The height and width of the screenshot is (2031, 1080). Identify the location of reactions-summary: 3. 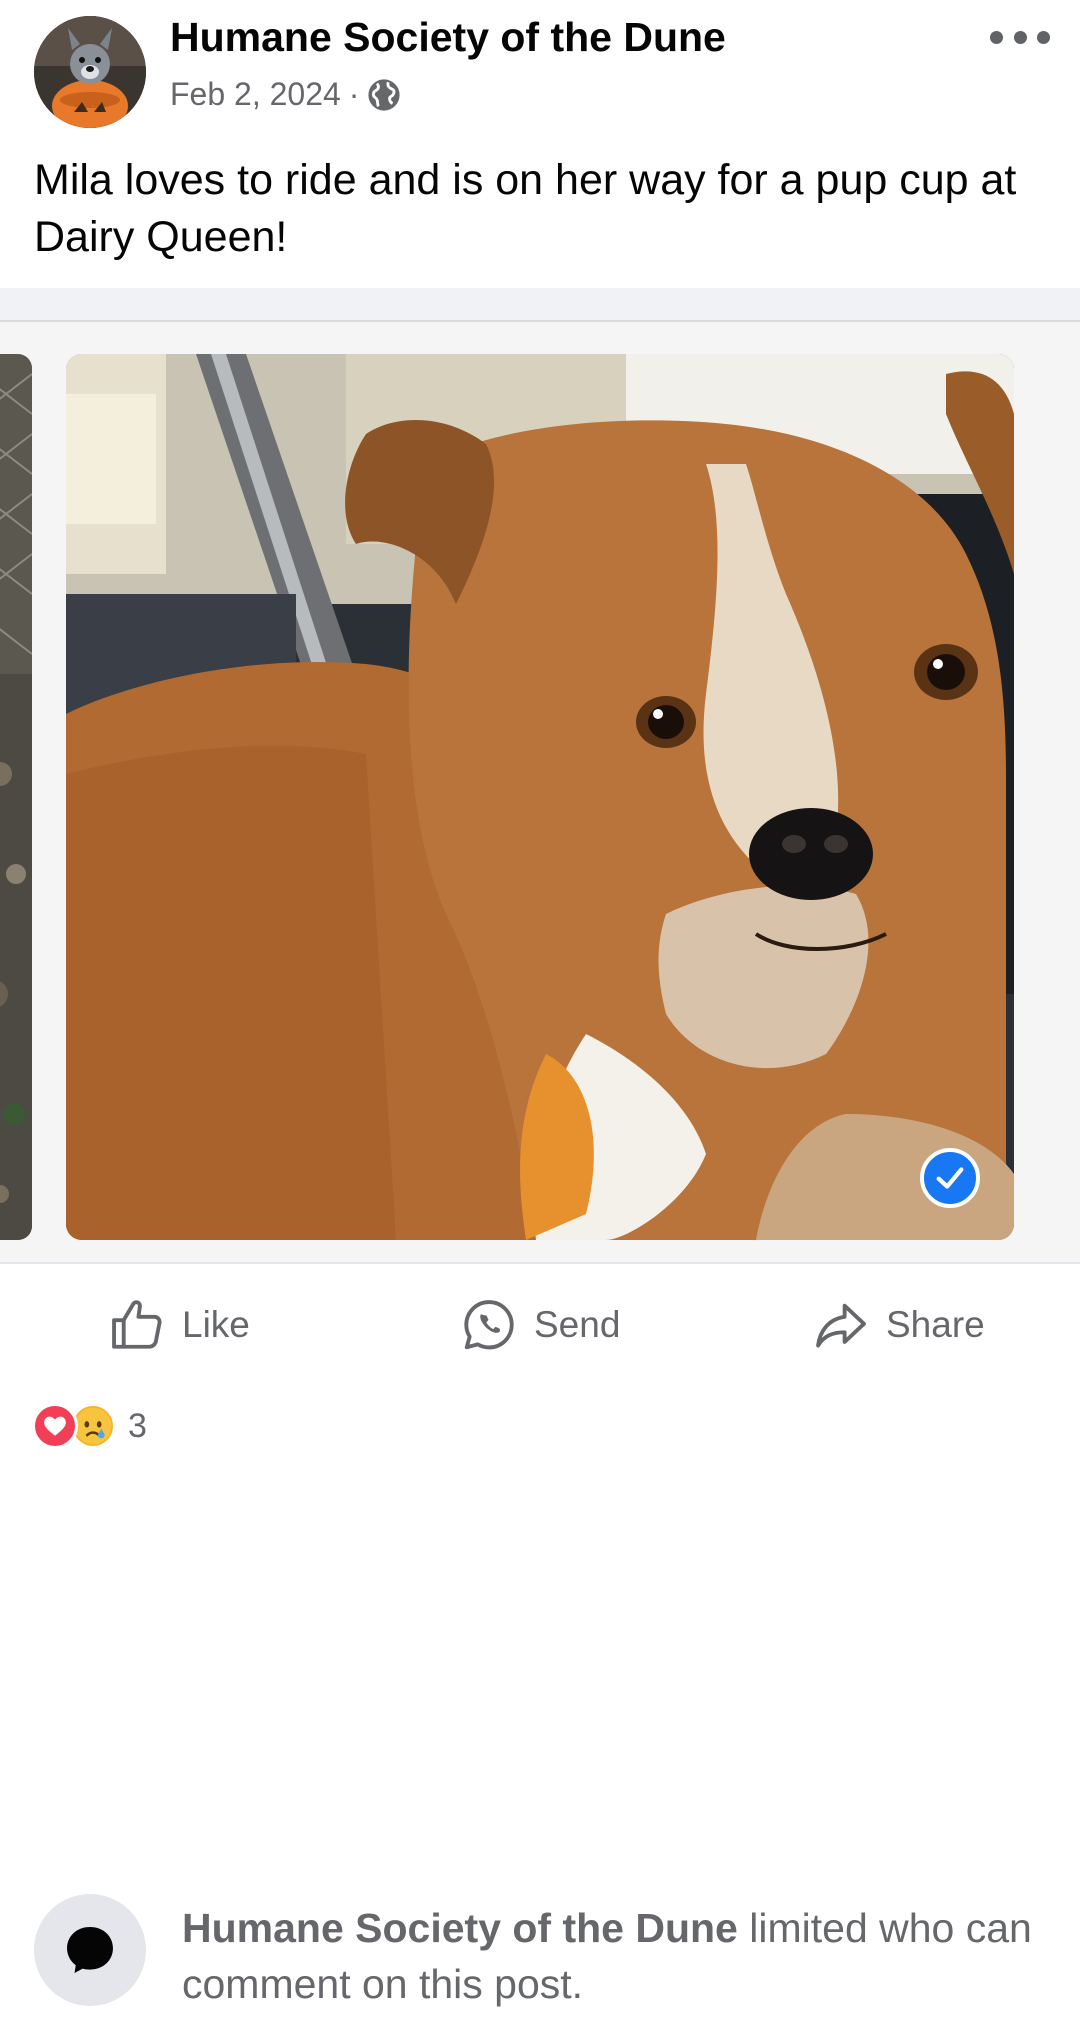
(89, 1426).